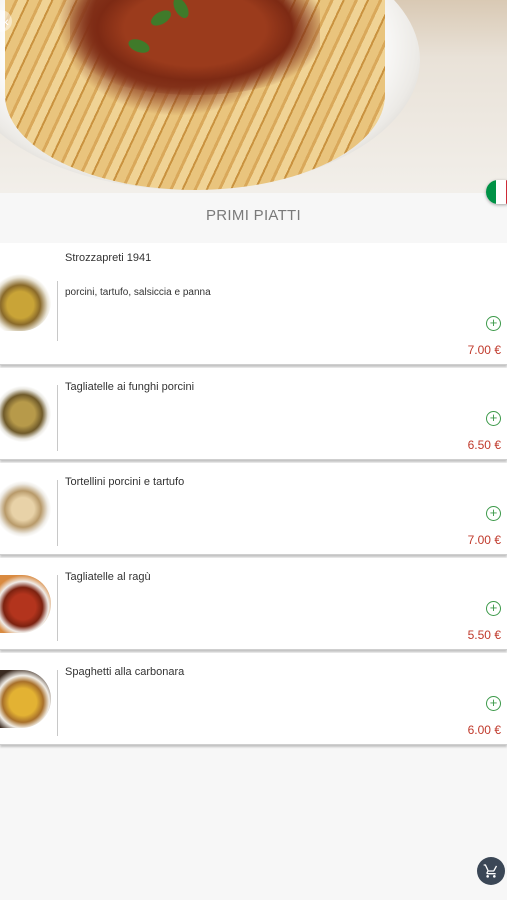 This screenshot has width=507, height=900. Describe the element at coordinates (253, 215) in the screenshot. I see `section-title: PRIMI PIATTI` at that location.